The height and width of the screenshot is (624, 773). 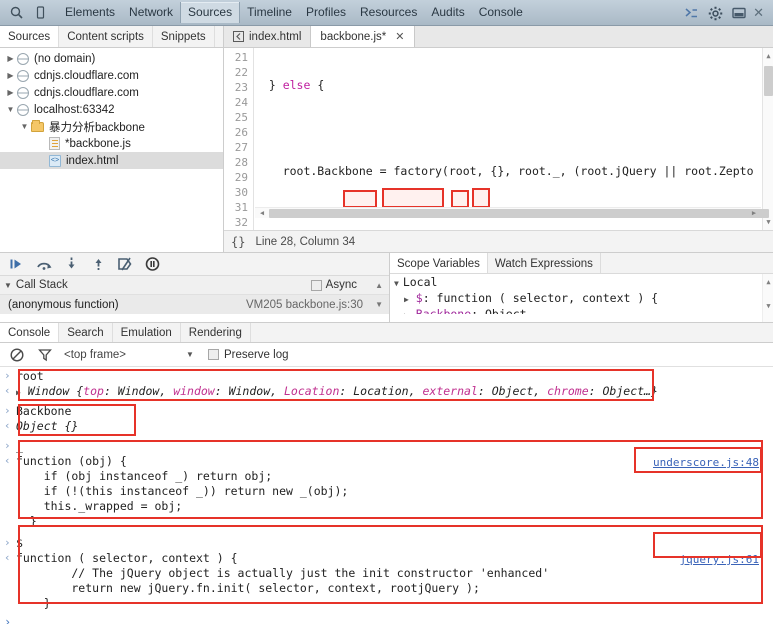 I want to click on preserve-log-toggle: Preserve log, so click(x=248, y=355).